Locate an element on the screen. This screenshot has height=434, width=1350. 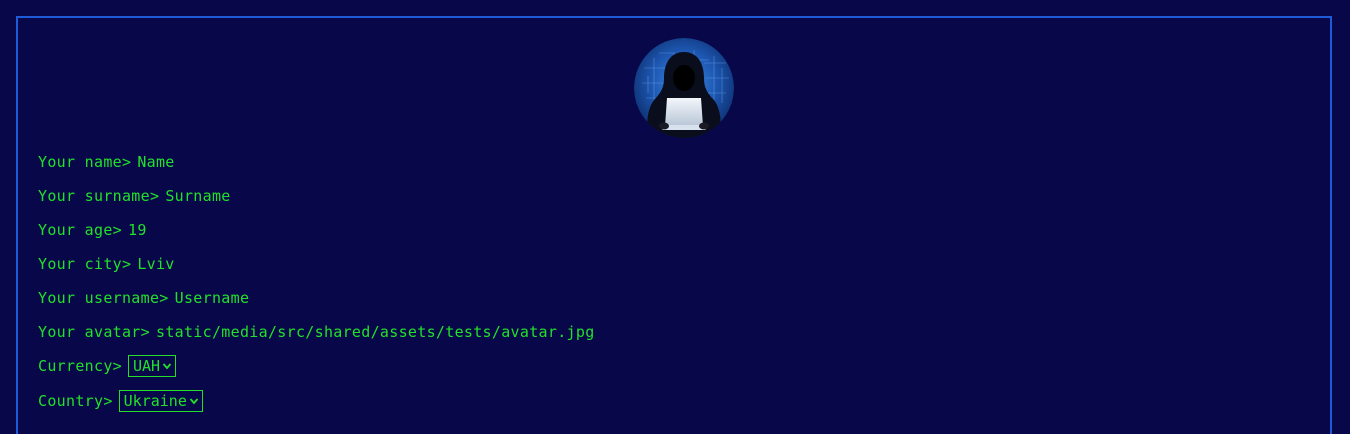
currency-field: Currency> UAH is located at coordinates (107, 366).